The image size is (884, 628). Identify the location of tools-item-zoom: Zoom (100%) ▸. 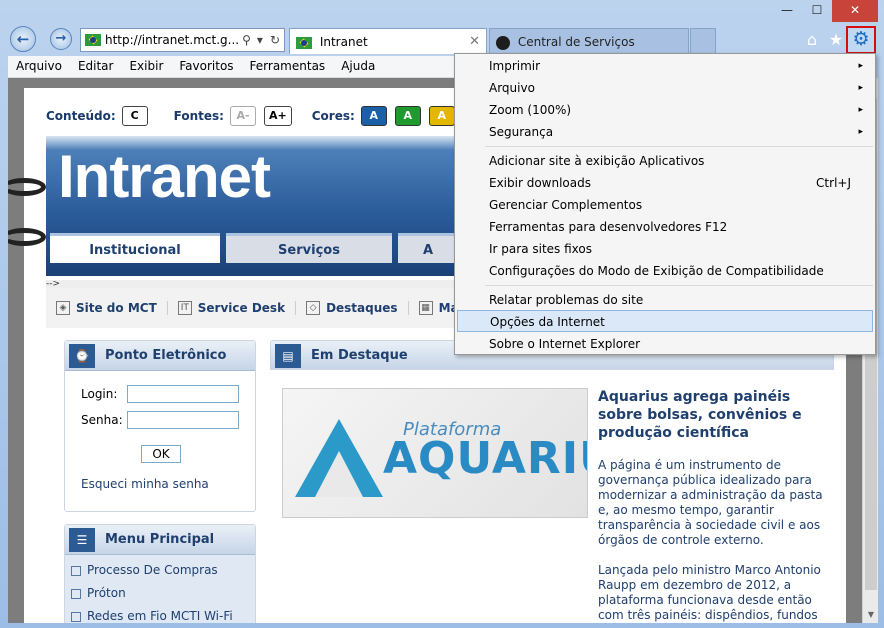
(665, 110).